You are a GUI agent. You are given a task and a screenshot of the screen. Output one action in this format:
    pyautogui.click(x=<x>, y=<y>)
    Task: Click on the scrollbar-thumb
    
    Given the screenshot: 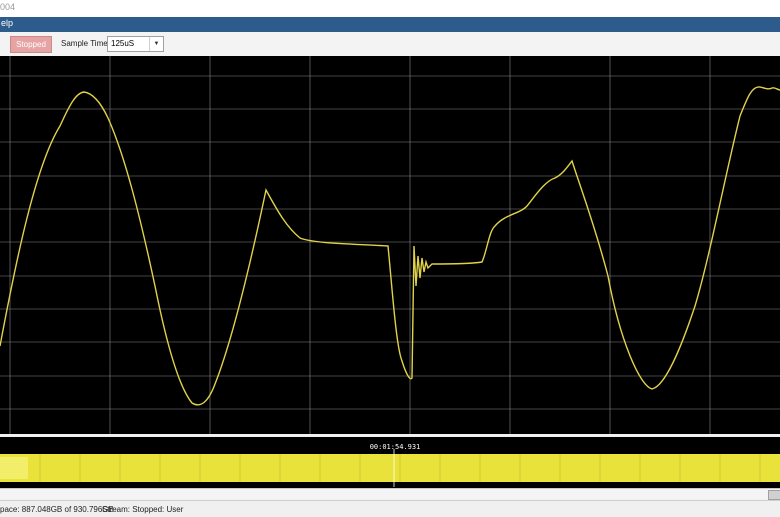 What is the action you would take?
    pyautogui.click(x=774, y=495)
    